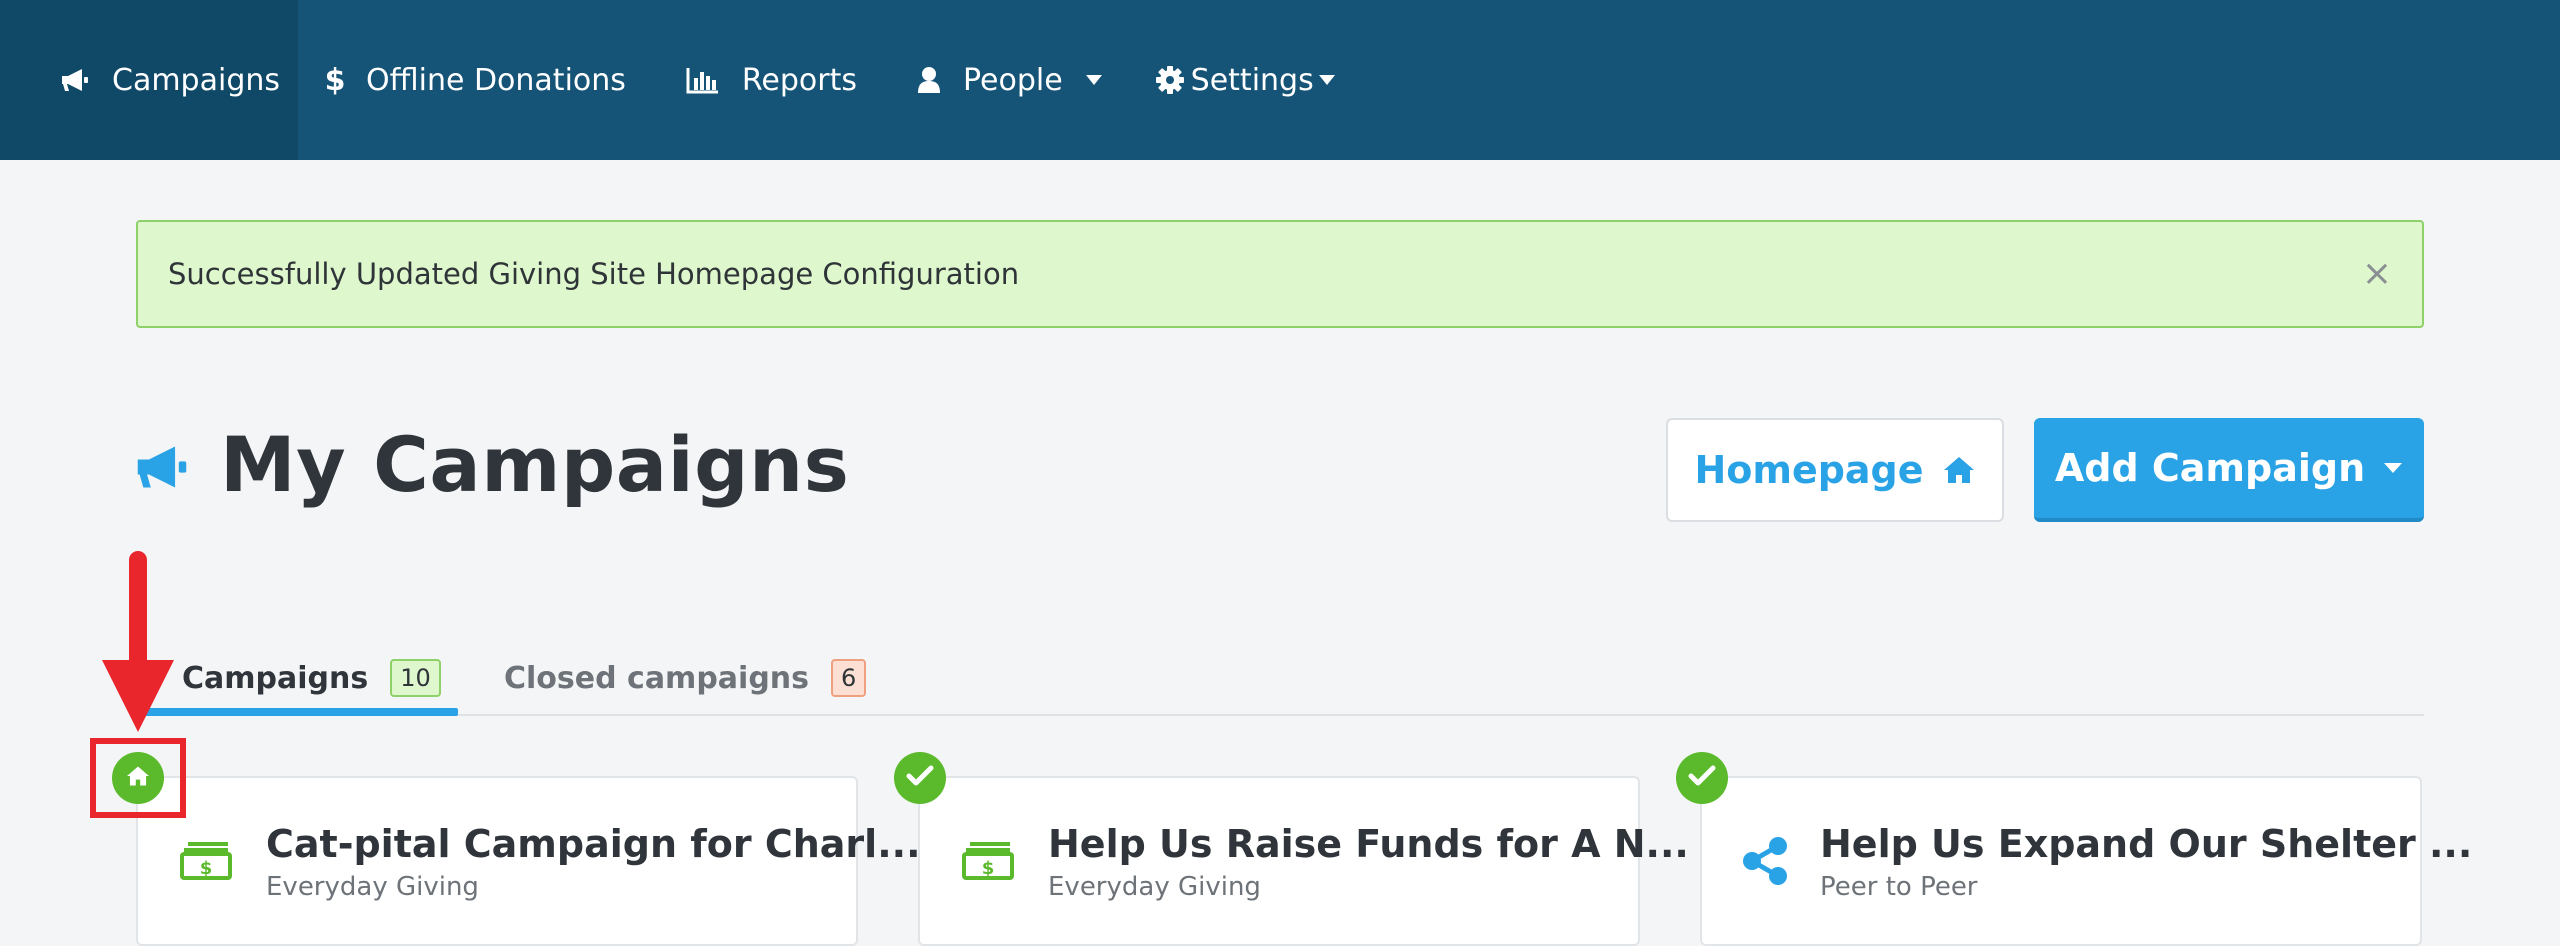 This screenshot has width=2560, height=946. Describe the element at coordinates (297, 712) in the screenshot. I see `active-tab-indicator` at that location.